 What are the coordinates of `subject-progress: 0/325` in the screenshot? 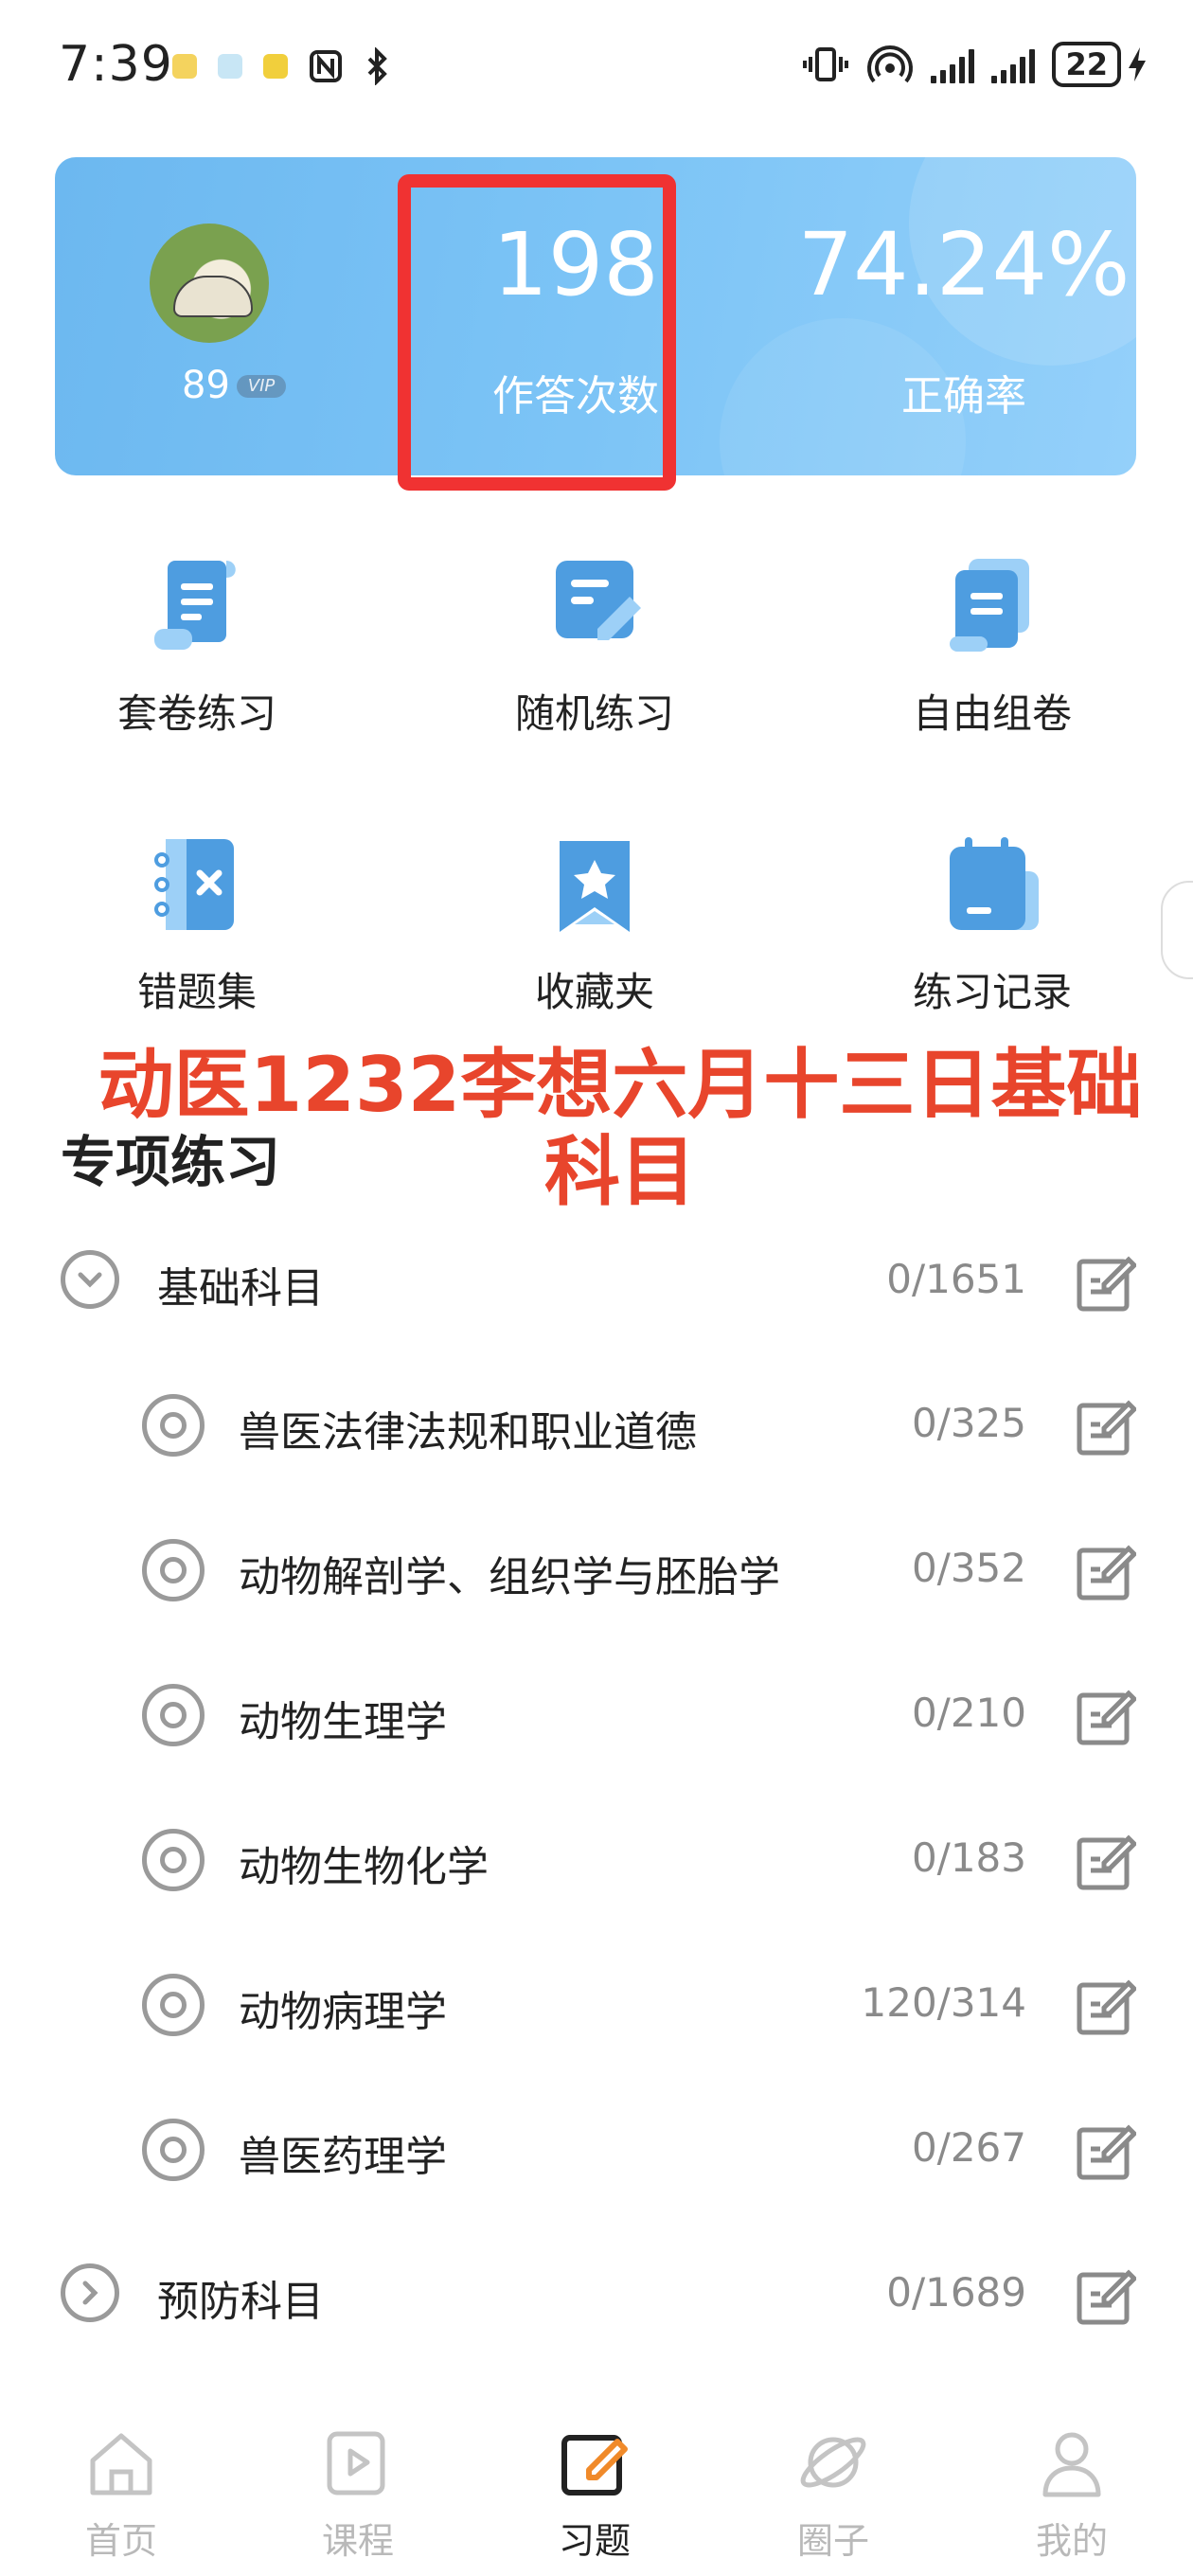 It's located at (968, 1423).